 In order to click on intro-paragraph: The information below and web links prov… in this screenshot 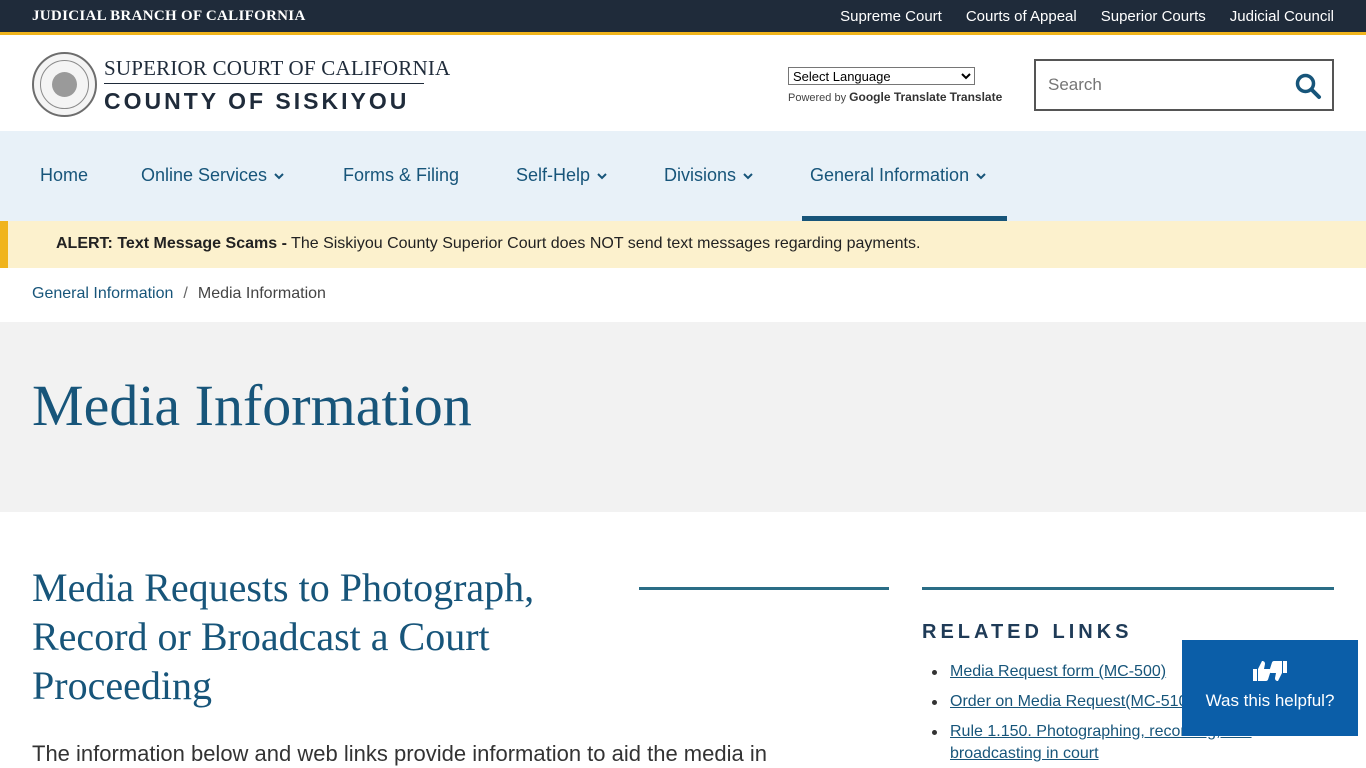, I will do `click(399, 753)`.